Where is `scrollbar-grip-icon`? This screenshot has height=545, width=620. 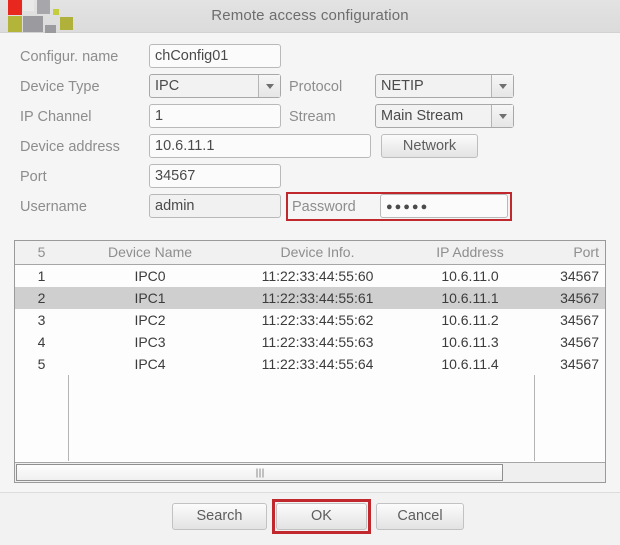
scrollbar-grip-icon is located at coordinates (259, 472).